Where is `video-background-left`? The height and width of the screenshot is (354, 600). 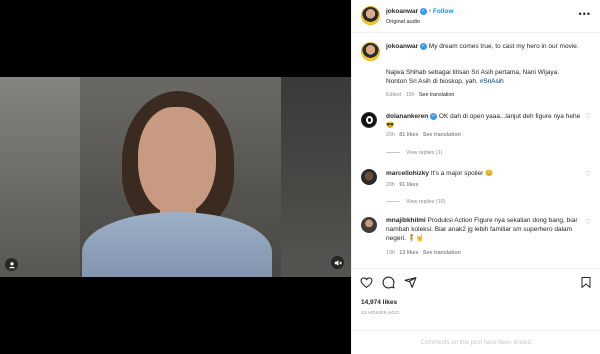
video-background-left is located at coordinates (40, 177).